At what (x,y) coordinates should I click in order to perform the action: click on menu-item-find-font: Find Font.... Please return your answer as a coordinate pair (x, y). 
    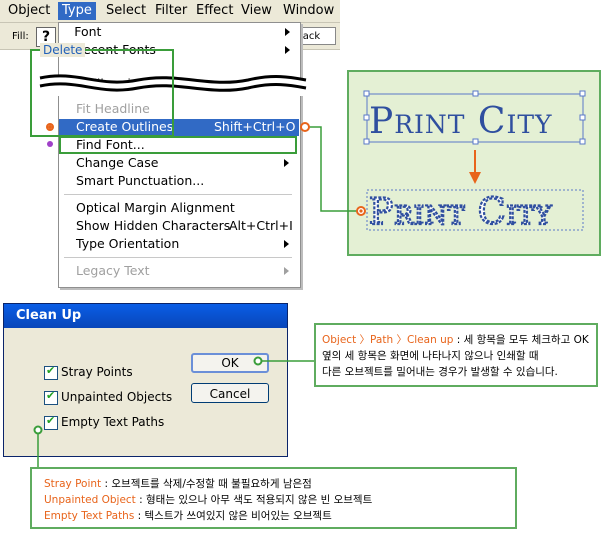
    Looking at the image, I should click on (110, 145).